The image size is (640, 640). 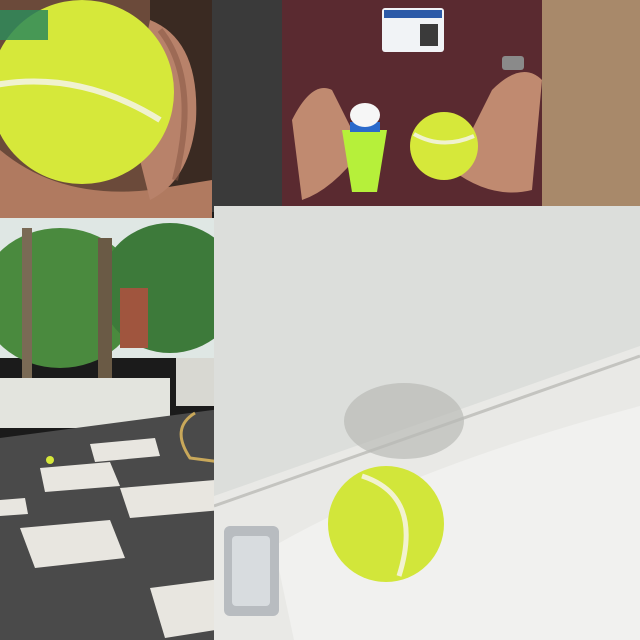 What do you see at coordinates (27, 308) in the screenshot?
I see `palm-trunk` at bounding box center [27, 308].